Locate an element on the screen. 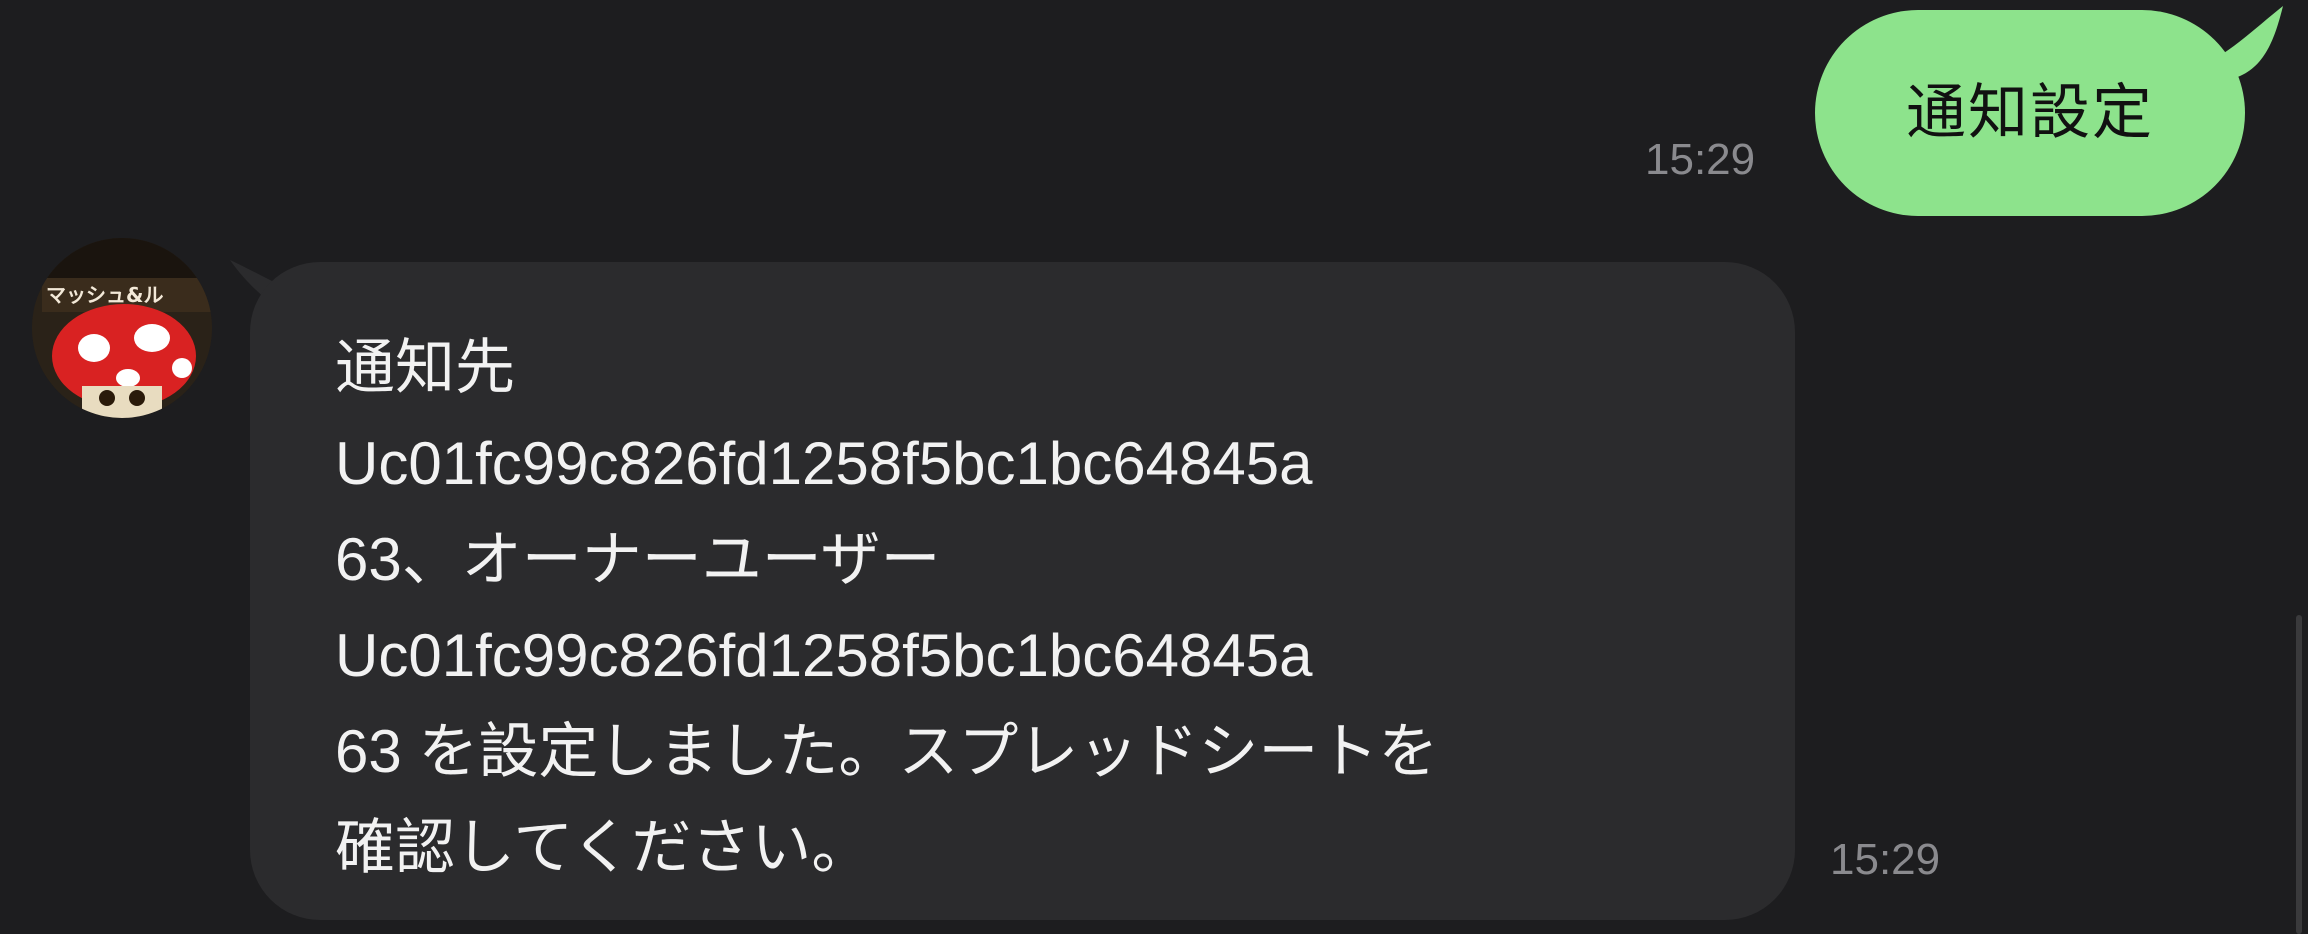 The image size is (2308, 934). sender-avatar: マッシュ&ル is located at coordinates (122, 328).